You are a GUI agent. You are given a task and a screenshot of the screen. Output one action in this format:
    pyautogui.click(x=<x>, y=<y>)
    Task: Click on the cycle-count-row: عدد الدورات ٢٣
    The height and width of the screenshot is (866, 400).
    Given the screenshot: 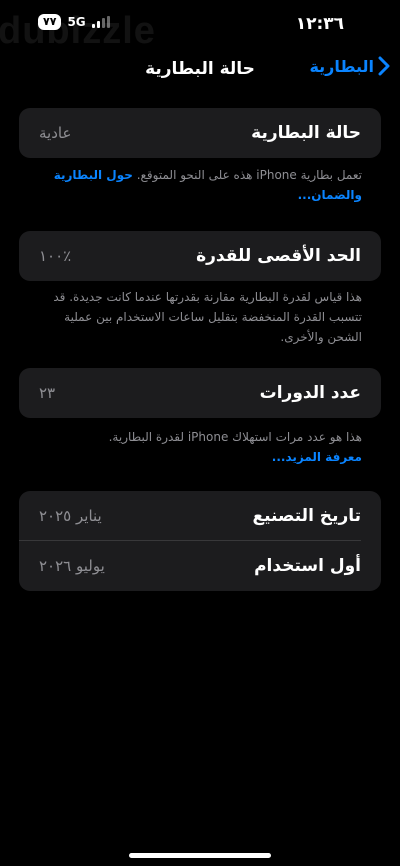 What is the action you would take?
    pyautogui.click(x=200, y=393)
    